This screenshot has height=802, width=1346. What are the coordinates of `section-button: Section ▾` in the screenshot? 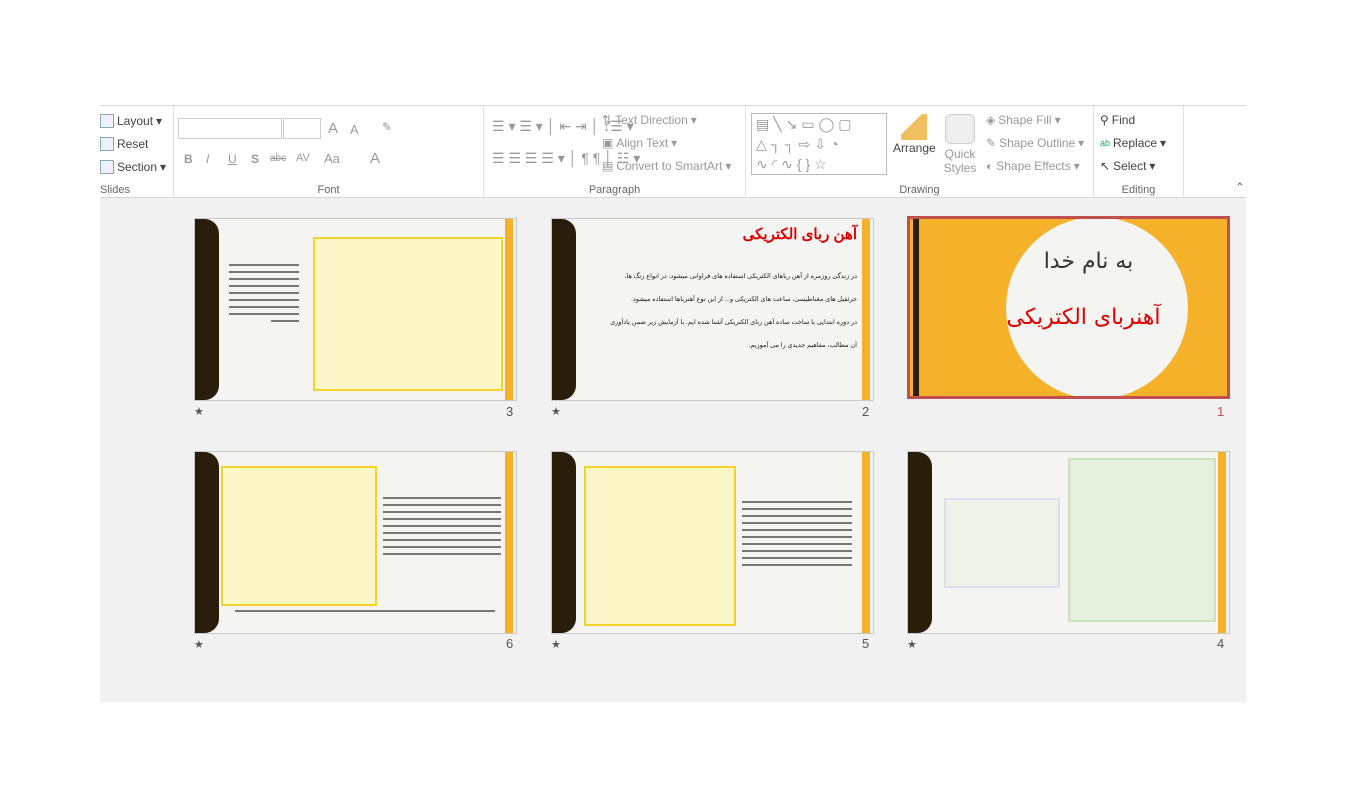 It's located at (133, 167).